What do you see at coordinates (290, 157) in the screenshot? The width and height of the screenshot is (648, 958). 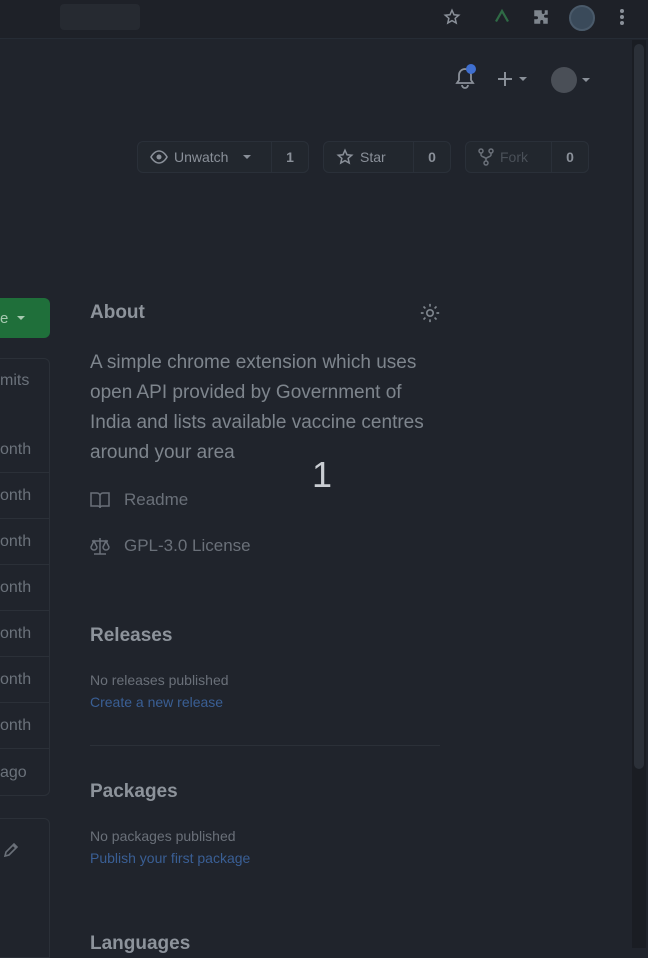 I see `watch-count: 1` at bounding box center [290, 157].